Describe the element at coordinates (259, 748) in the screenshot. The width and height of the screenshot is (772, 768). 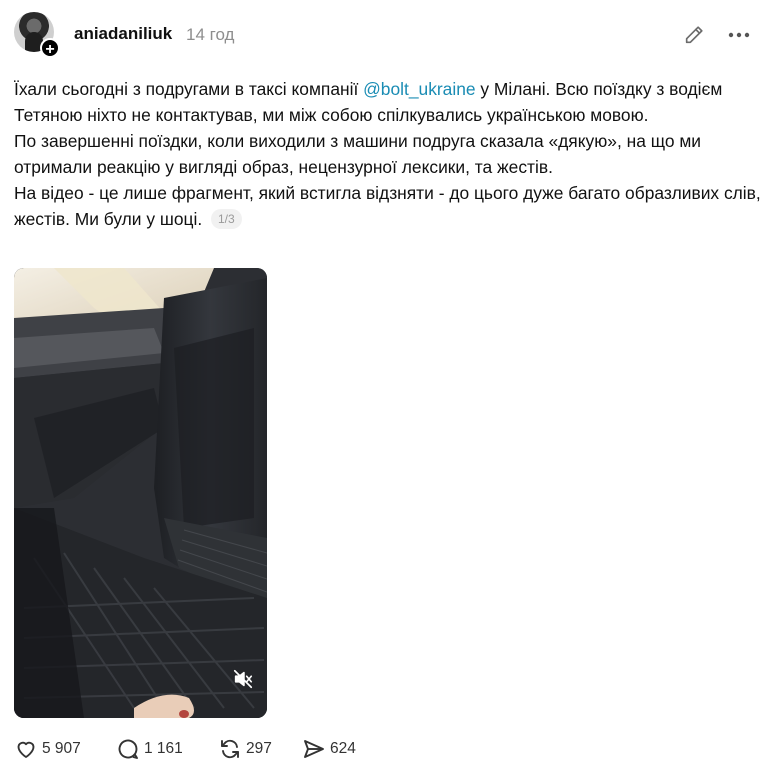
I see `repost-count: 297` at that location.